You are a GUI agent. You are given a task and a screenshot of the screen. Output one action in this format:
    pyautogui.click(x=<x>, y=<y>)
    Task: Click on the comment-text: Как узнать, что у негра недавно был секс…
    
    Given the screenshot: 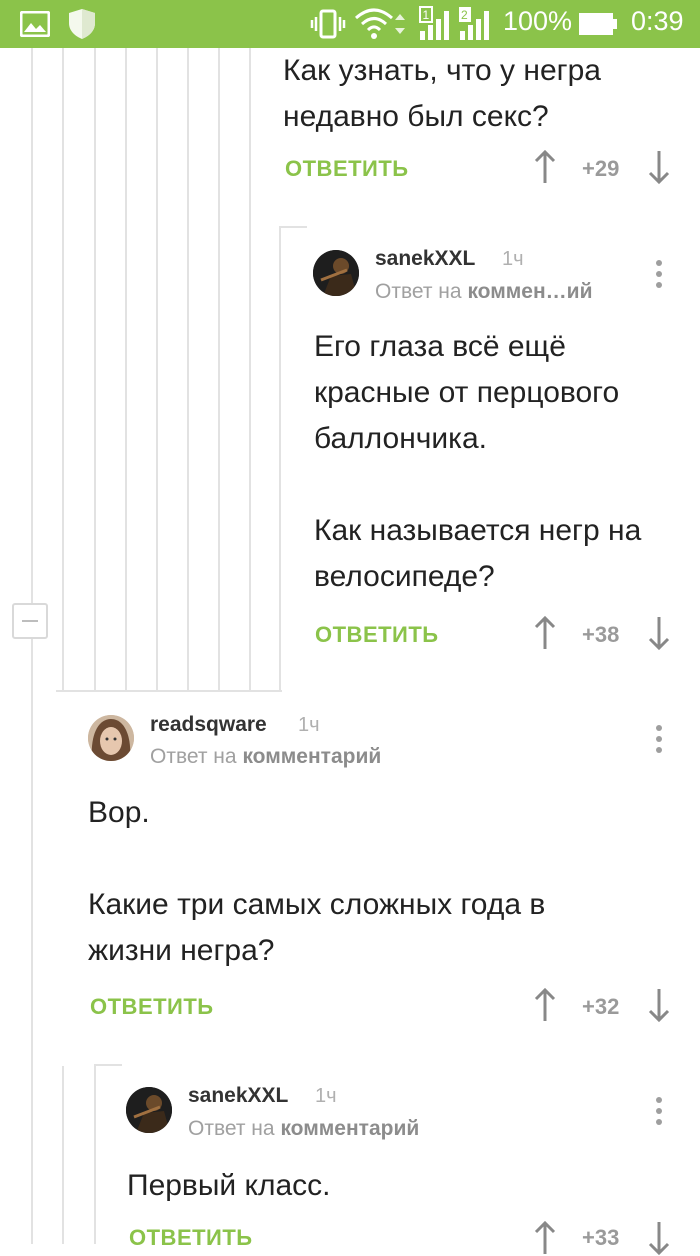 What is the action you would take?
    pyautogui.click(x=442, y=93)
    